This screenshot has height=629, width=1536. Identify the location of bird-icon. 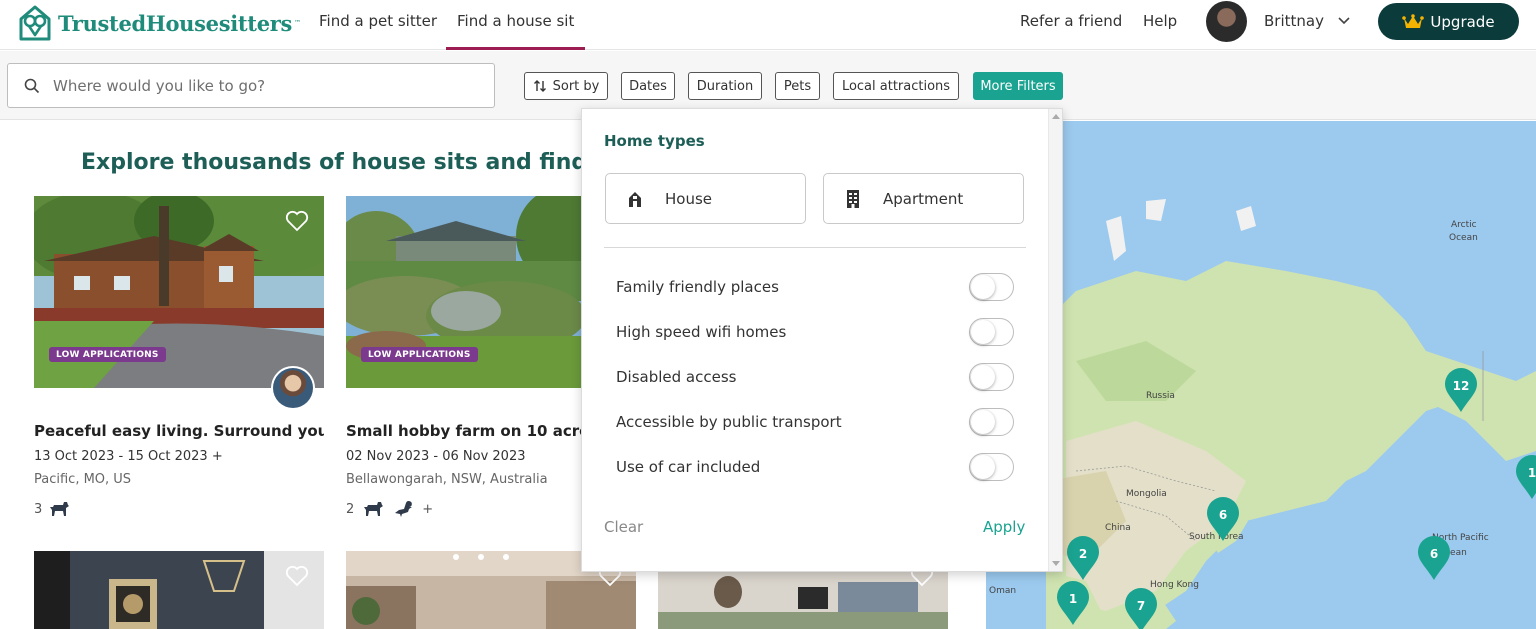
(404, 509).